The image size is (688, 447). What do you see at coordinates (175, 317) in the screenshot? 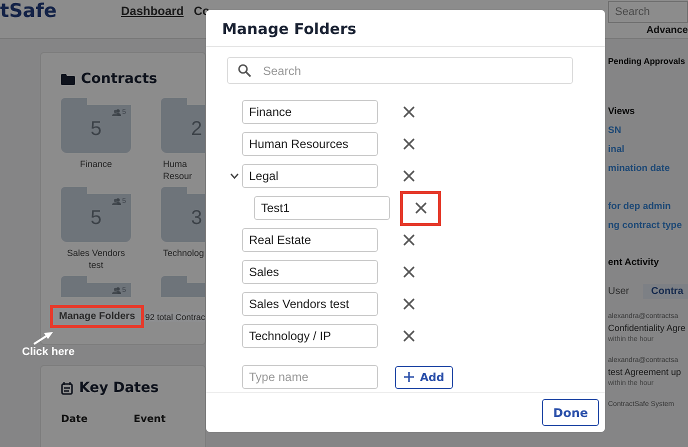
I see `total-count: 92 total Contrac` at bounding box center [175, 317].